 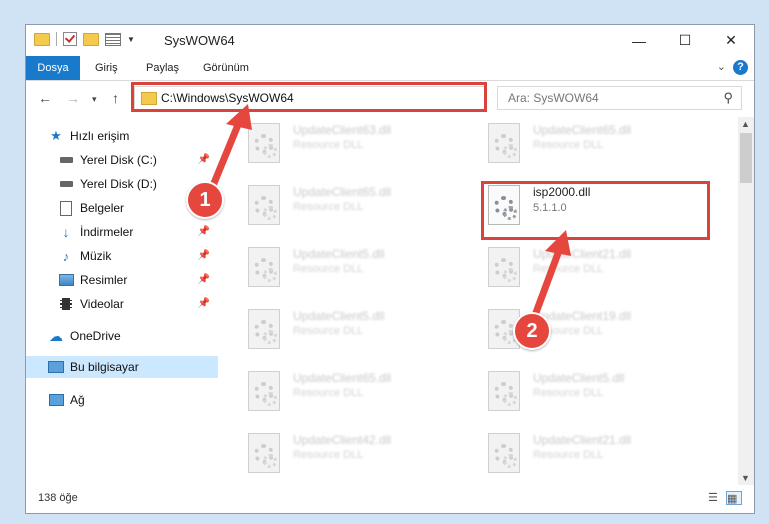 What do you see at coordinates (138, 304) in the screenshot?
I see `sidebar-item-videos: Videolar 📌` at bounding box center [138, 304].